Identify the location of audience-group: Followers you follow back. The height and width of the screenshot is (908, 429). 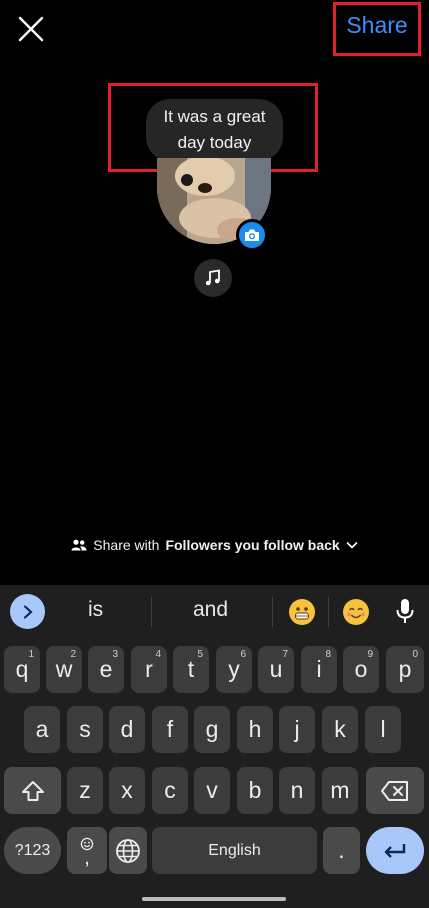
(252, 545).